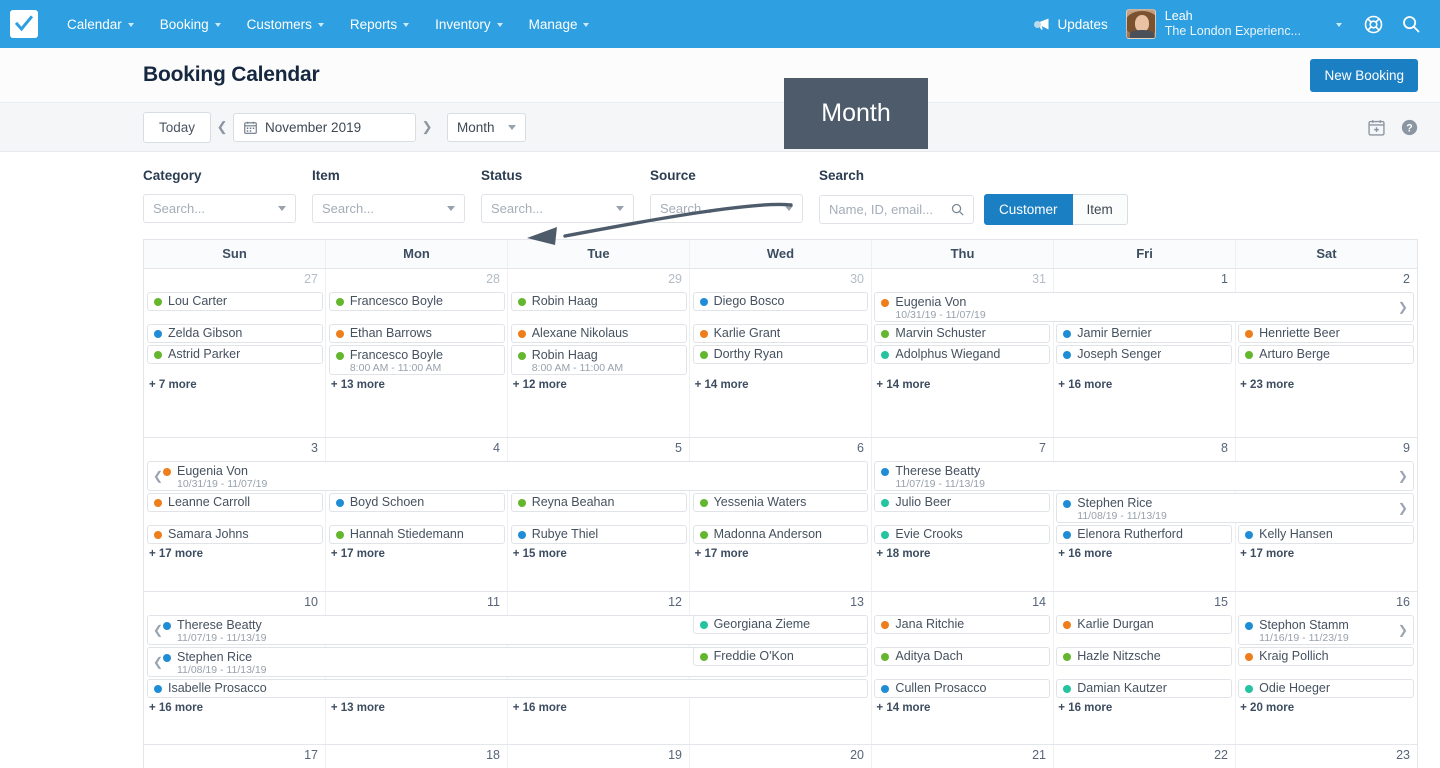 This screenshot has height=768, width=1440. I want to click on booking-event-chip: Astrid Parker, so click(235, 354).